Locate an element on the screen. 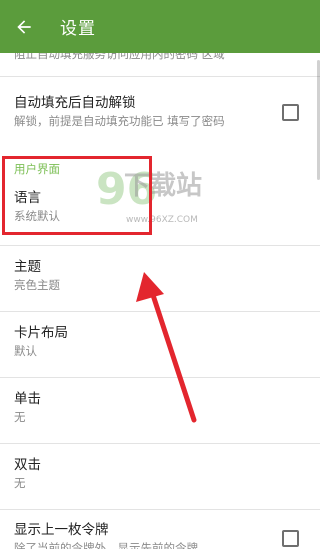 The width and height of the screenshot is (320, 549). row-summary: 默认 is located at coordinates (25, 351).